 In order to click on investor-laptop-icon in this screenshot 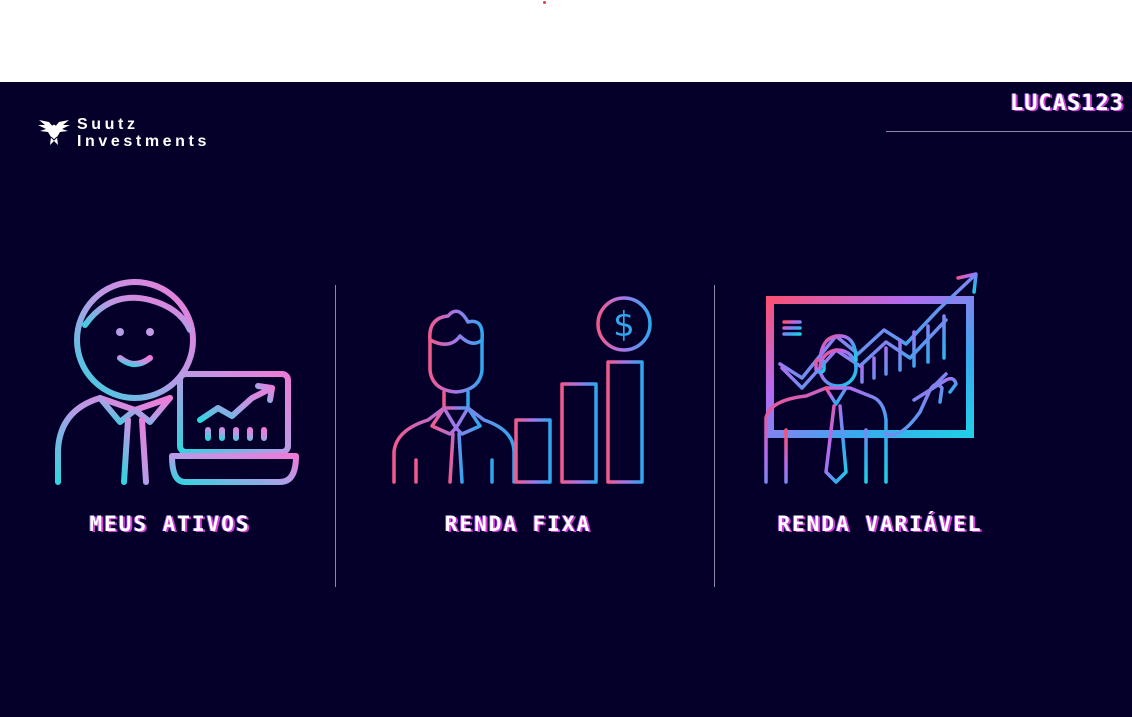, I will do `click(177, 382)`.